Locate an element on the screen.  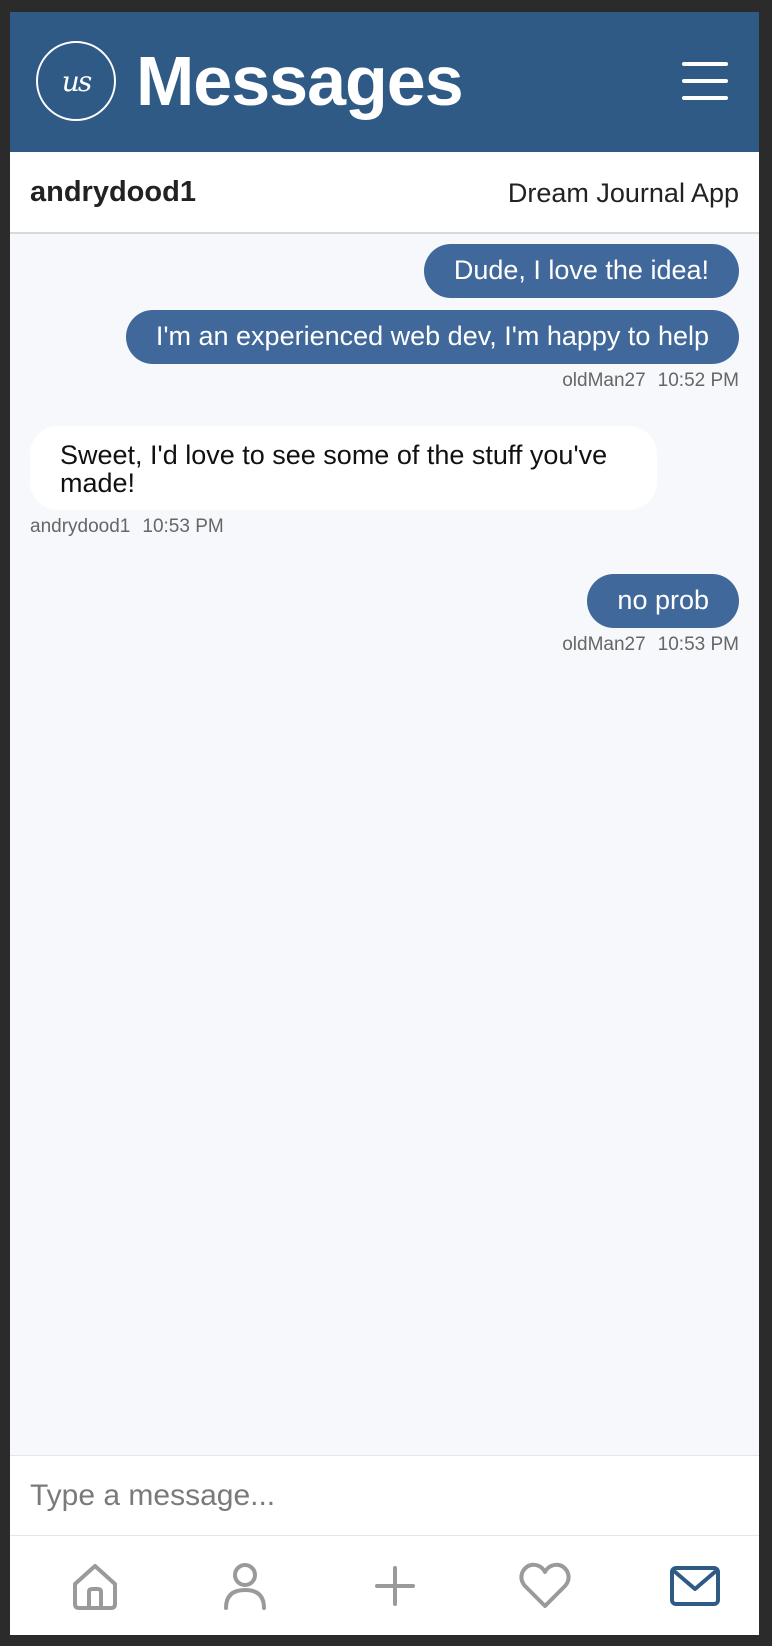
message-input is located at coordinates (380, 1496).